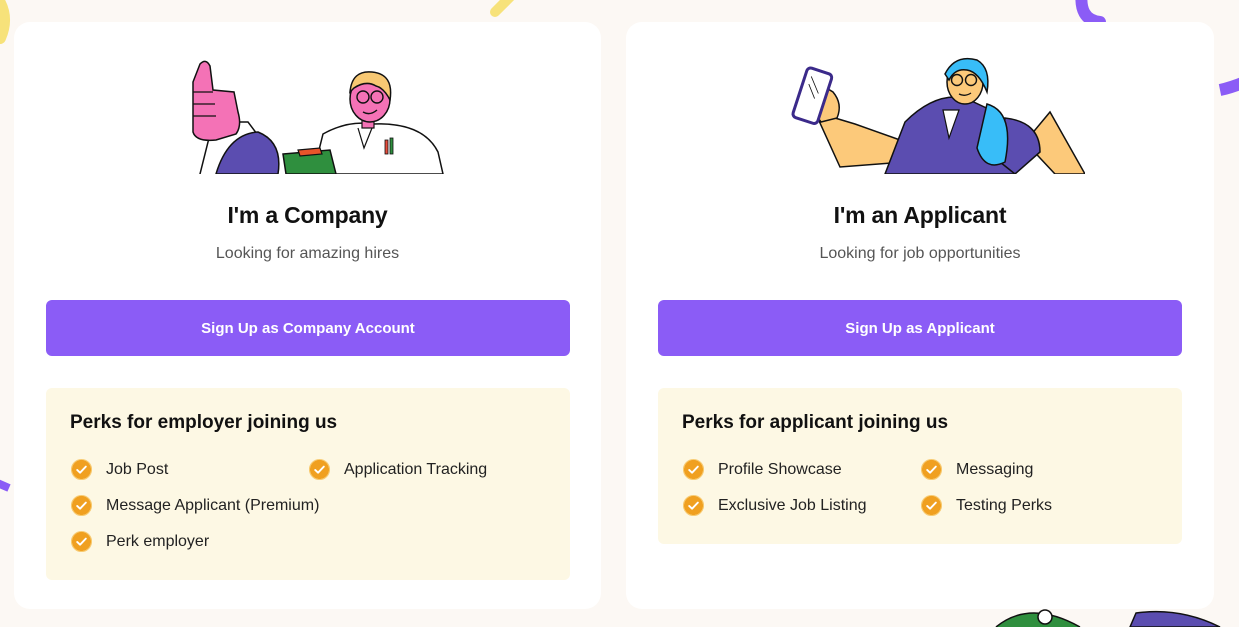  I want to click on perk-item: Application Tracking, so click(427, 469).